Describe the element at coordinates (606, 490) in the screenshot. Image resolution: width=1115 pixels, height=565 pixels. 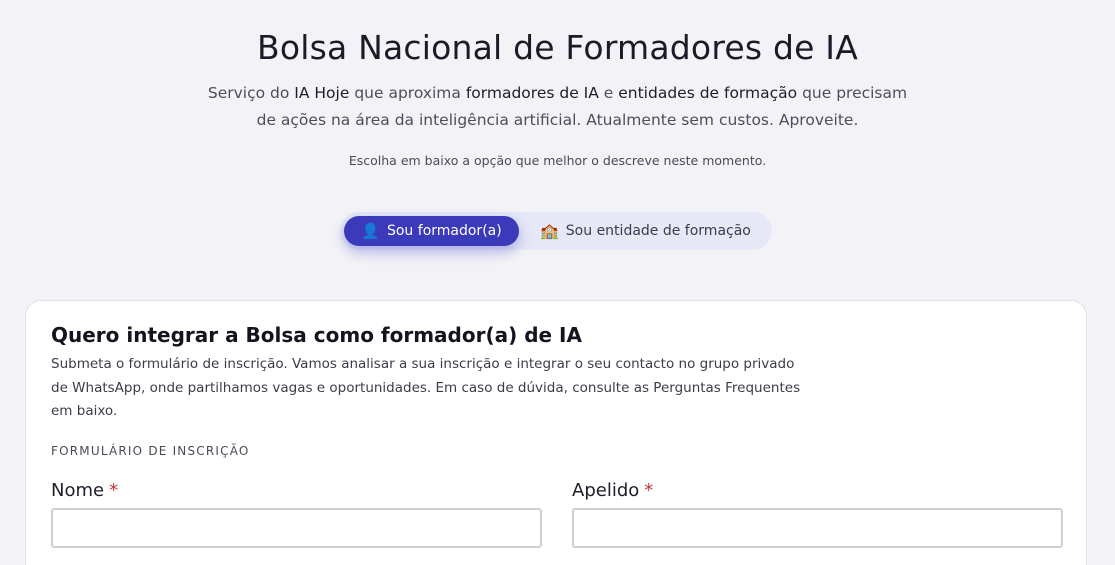
I see `last-name-label-text: Apelido` at that location.